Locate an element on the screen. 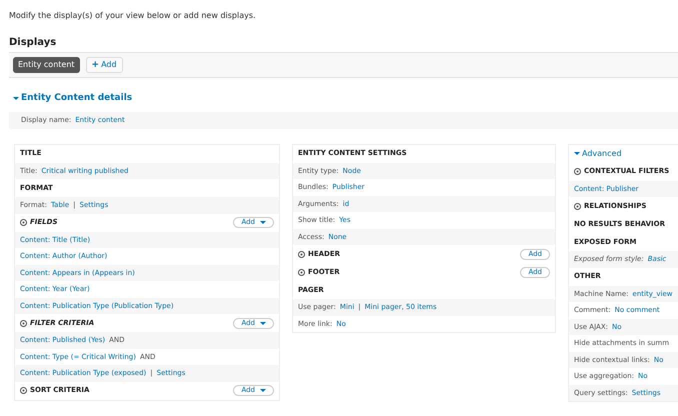  advanced-toggle: Advanced is located at coordinates (595, 153).